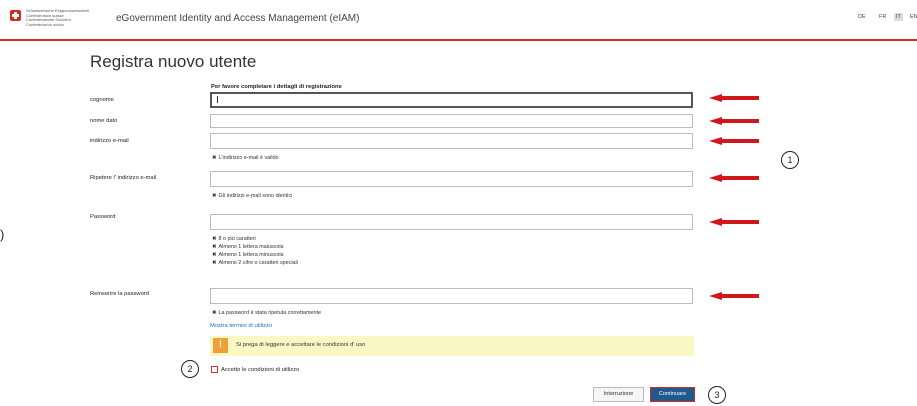 The width and height of the screenshot is (917, 406). What do you see at coordinates (790, 160) in the screenshot?
I see `annotation-marker-1: 1` at bounding box center [790, 160].